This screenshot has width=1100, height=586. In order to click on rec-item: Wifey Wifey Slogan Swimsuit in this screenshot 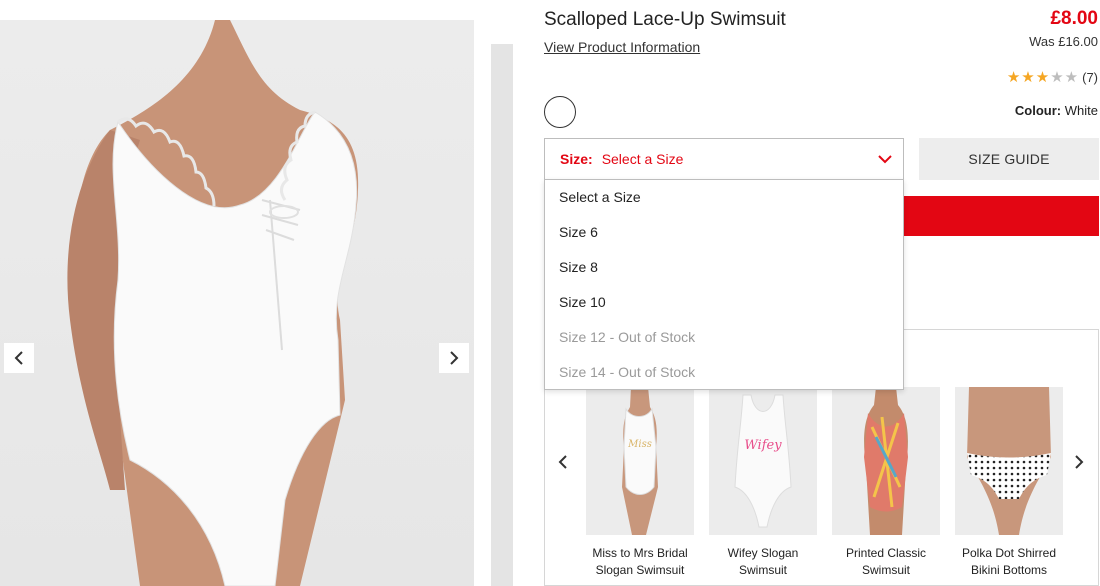, I will do `click(763, 483)`.